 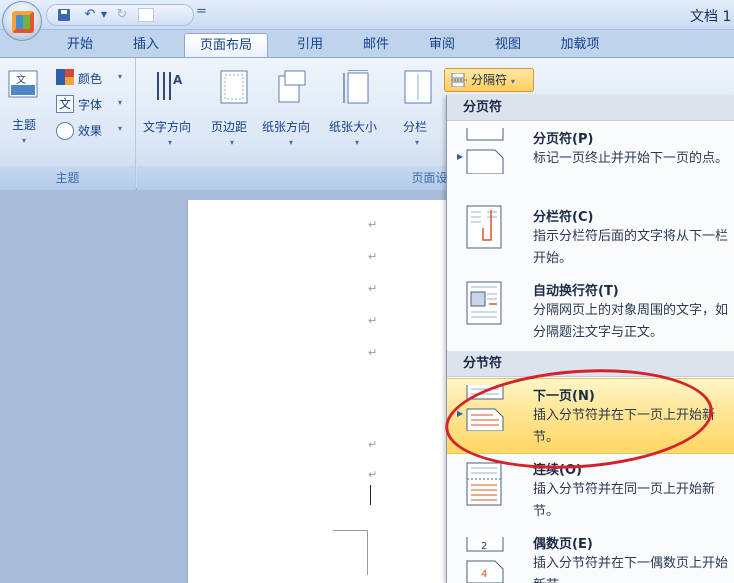 What do you see at coordinates (90, 15) in the screenshot?
I see `undo-icon: ↶` at bounding box center [90, 15].